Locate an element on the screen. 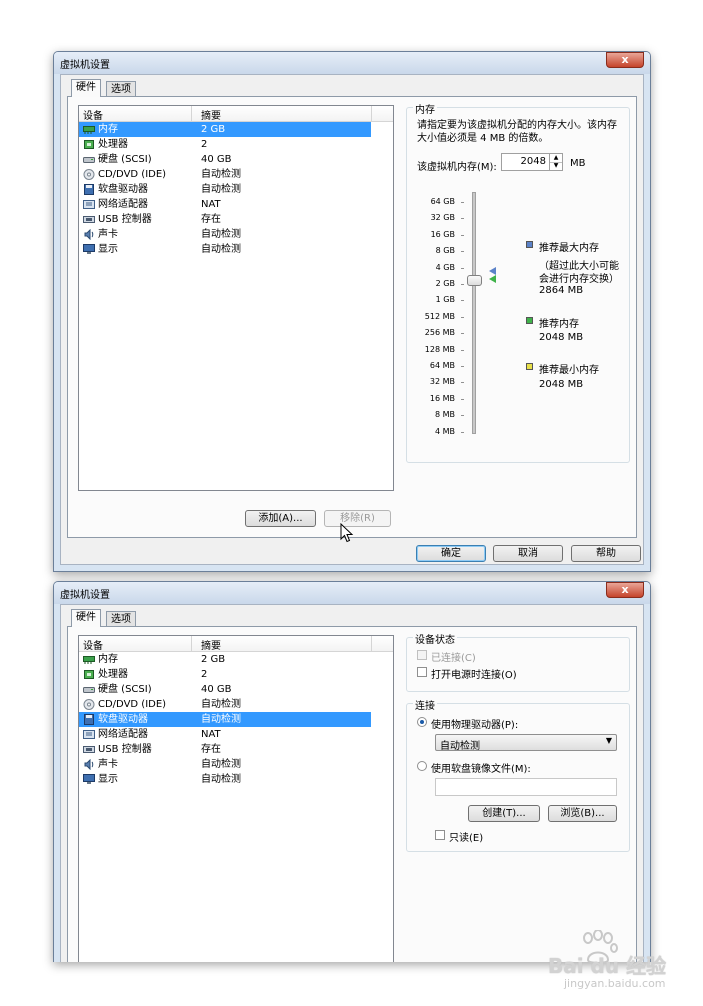 Image resolution: width=703 pixels, height=1006 pixels. memory-scale-label: 512 MB is located at coordinates (439, 316).